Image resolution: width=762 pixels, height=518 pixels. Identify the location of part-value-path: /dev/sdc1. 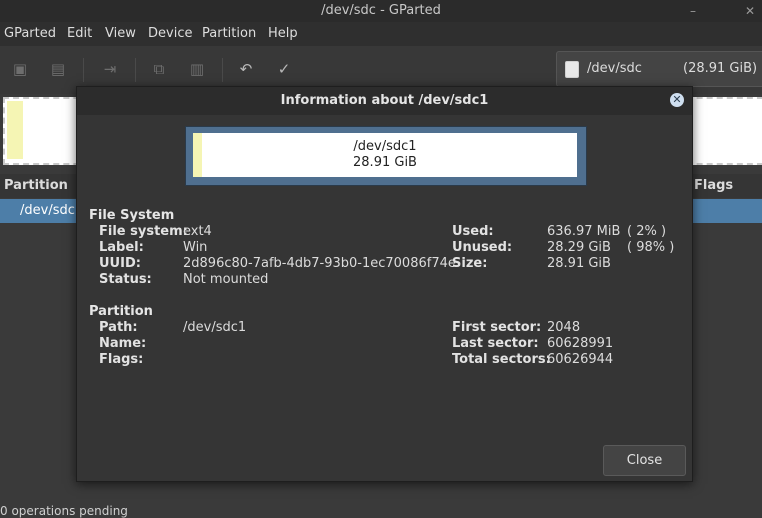
(215, 327).